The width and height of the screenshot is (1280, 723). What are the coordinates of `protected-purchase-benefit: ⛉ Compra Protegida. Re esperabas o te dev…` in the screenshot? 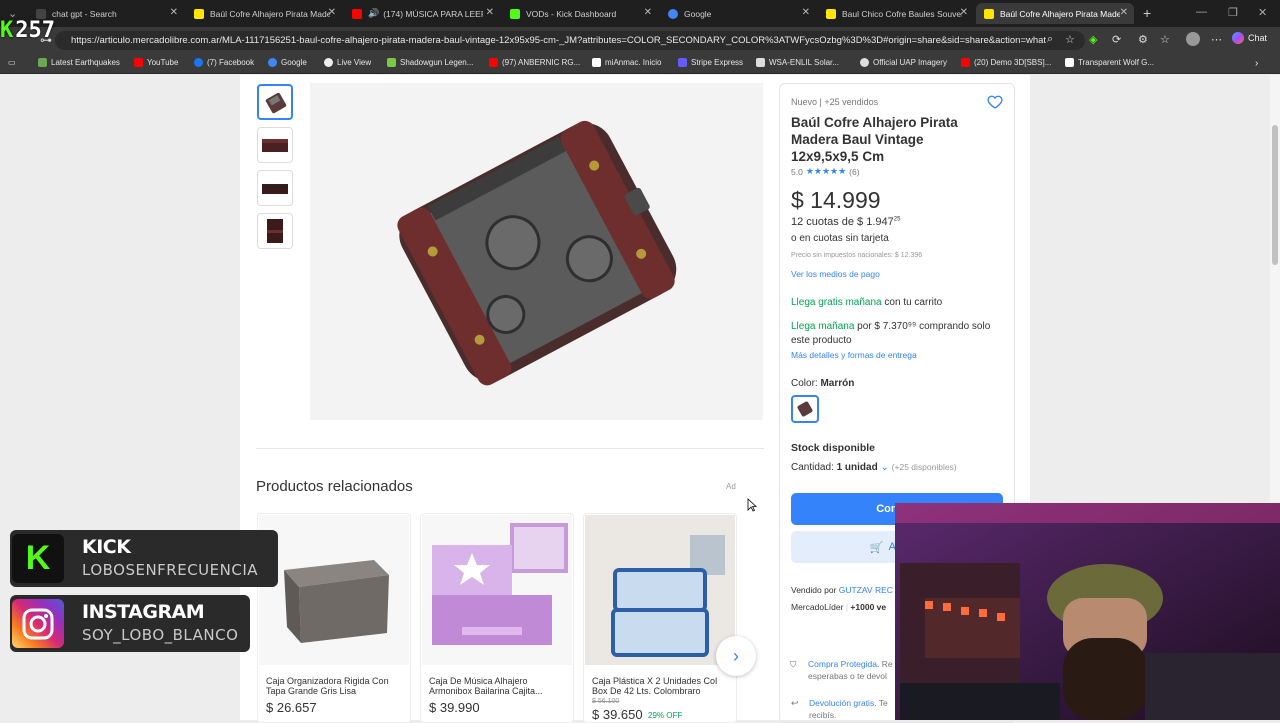 It's located at (841, 670).